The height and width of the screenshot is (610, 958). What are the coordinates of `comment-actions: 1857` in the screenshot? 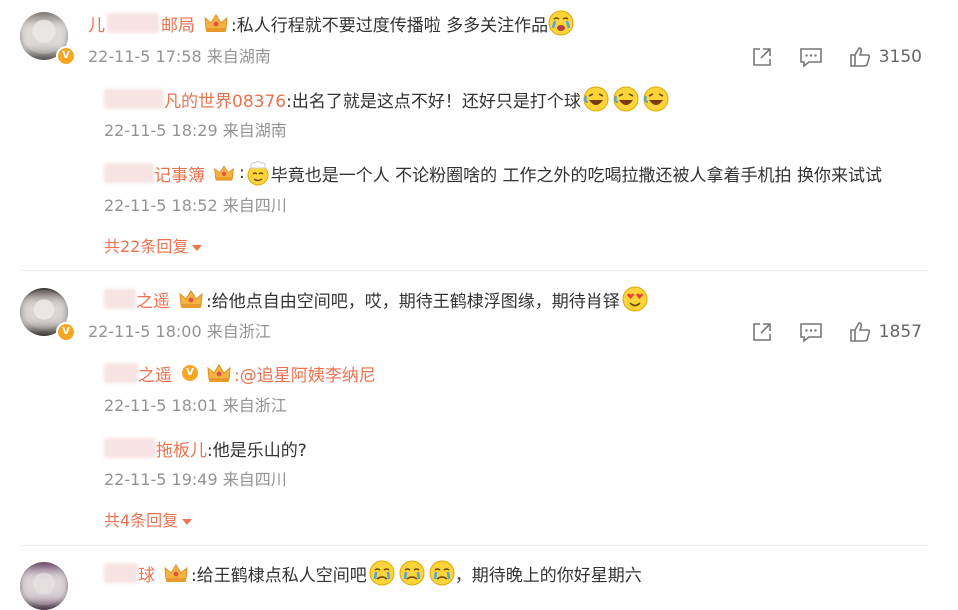 It's located at (824, 332).